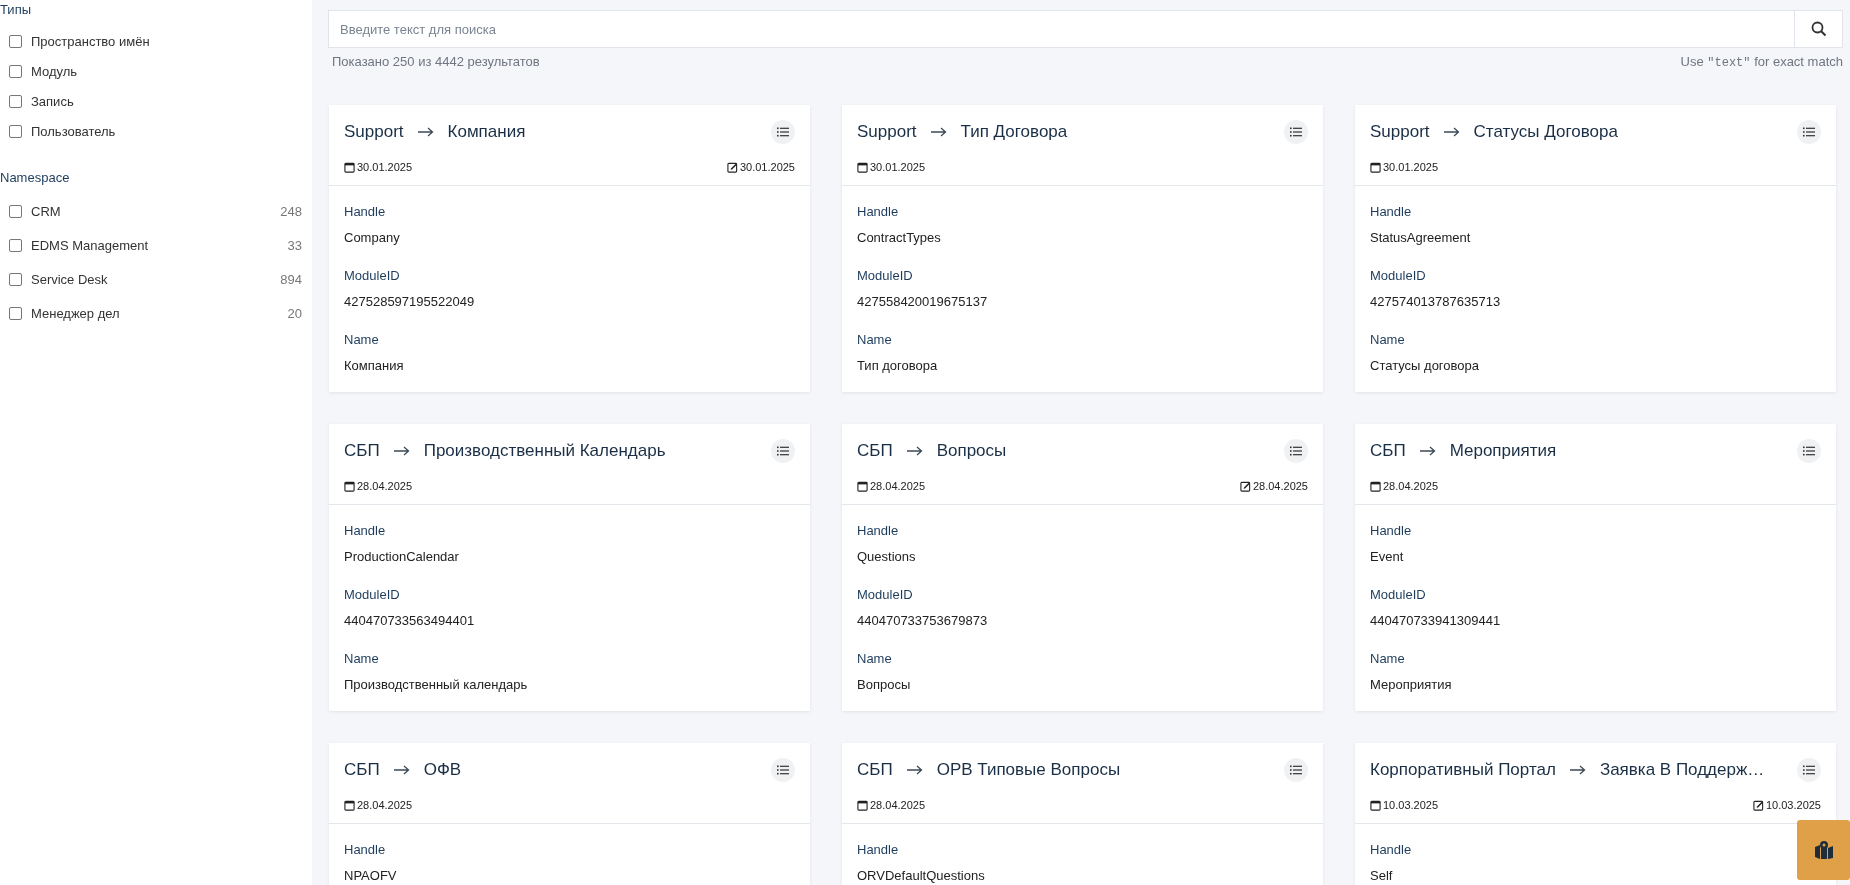 The height and width of the screenshot is (885, 1850). What do you see at coordinates (1061, 29) in the screenshot?
I see `search-field: Введите текст для поиска` at bounding box center [1061, 29].